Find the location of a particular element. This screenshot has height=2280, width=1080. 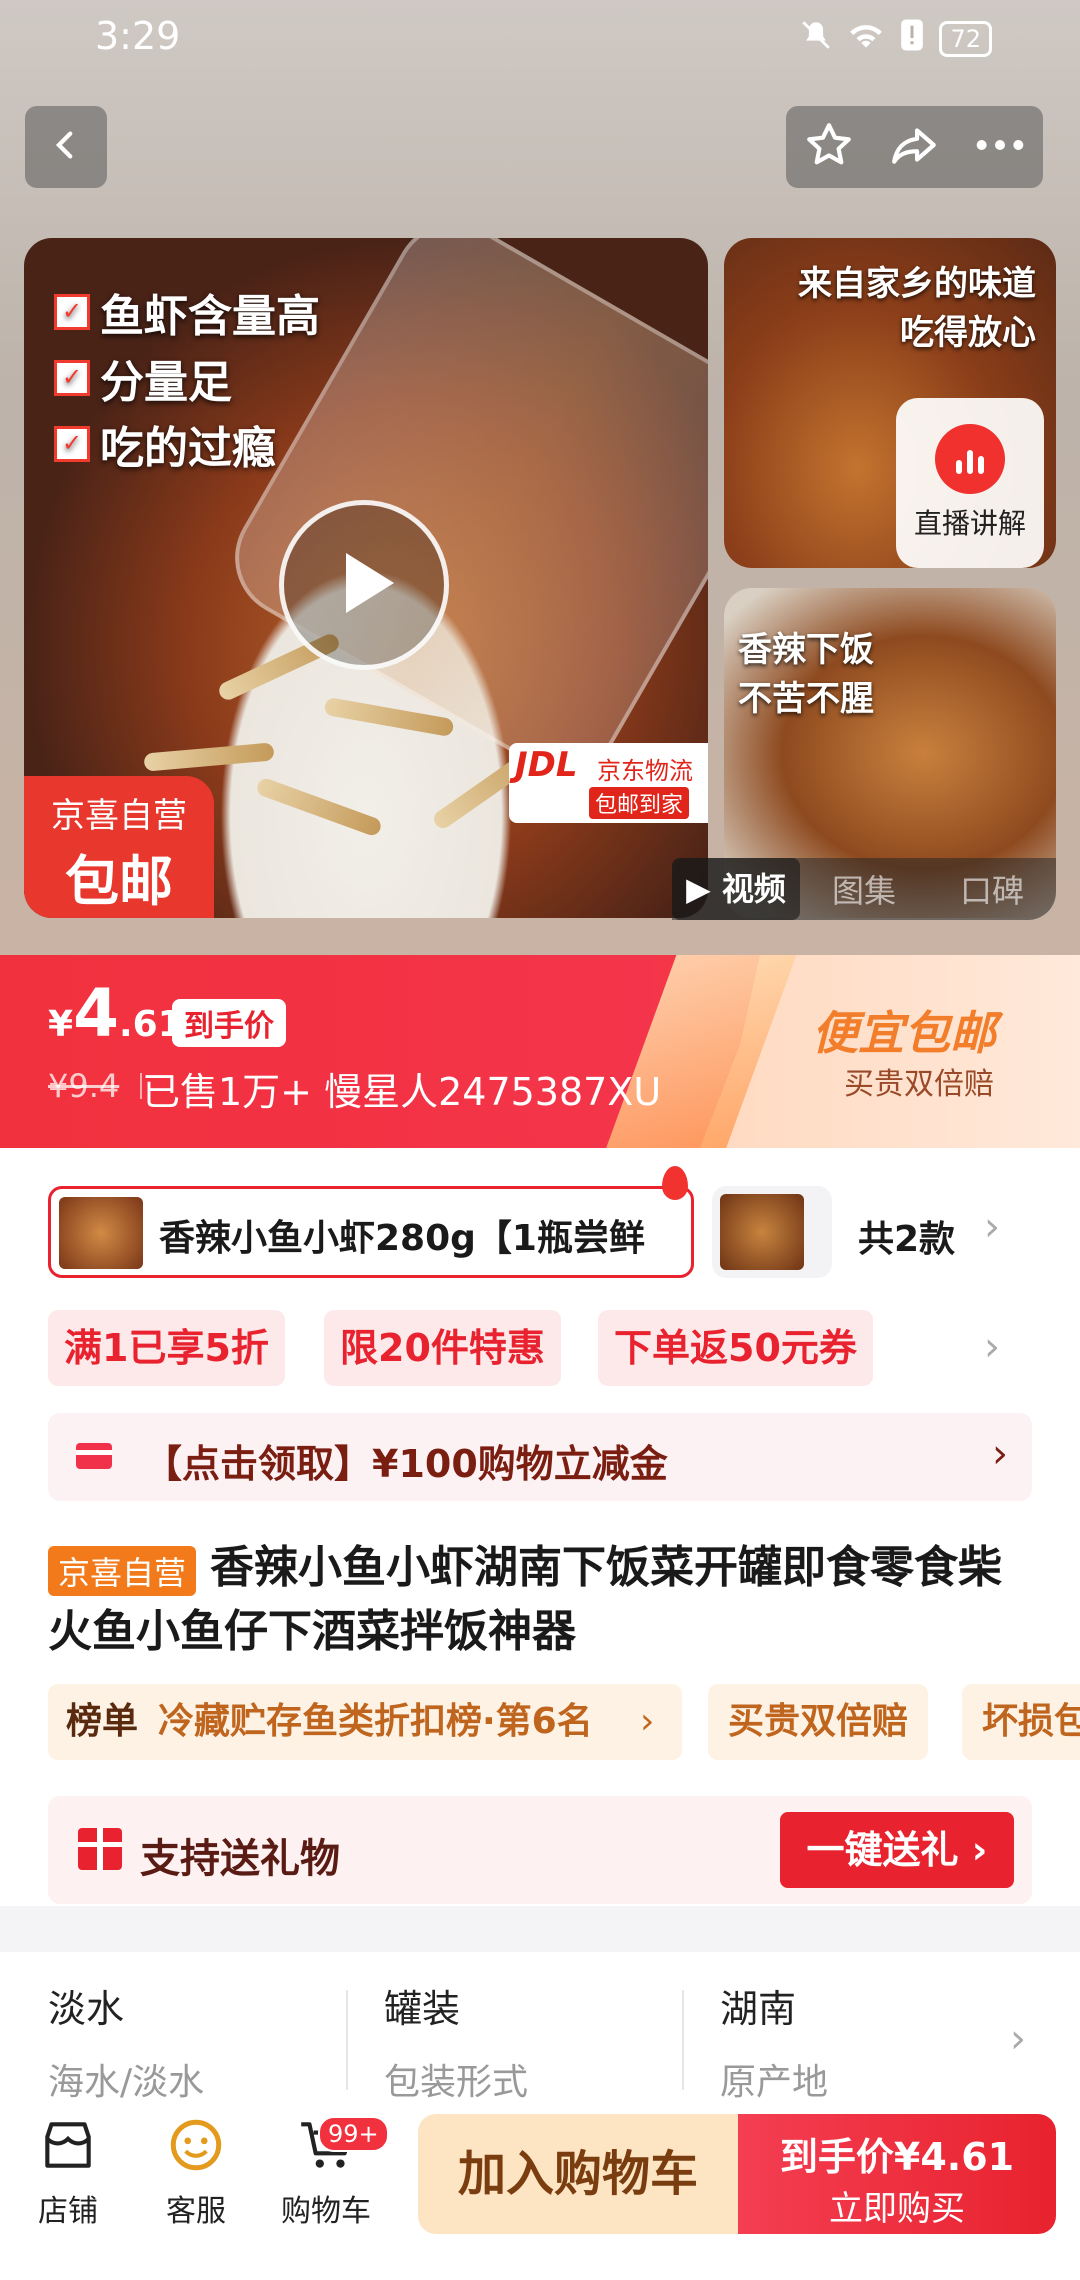

feature-line: ✓ 吃的过瘾 is located at coordinates (165, 444).